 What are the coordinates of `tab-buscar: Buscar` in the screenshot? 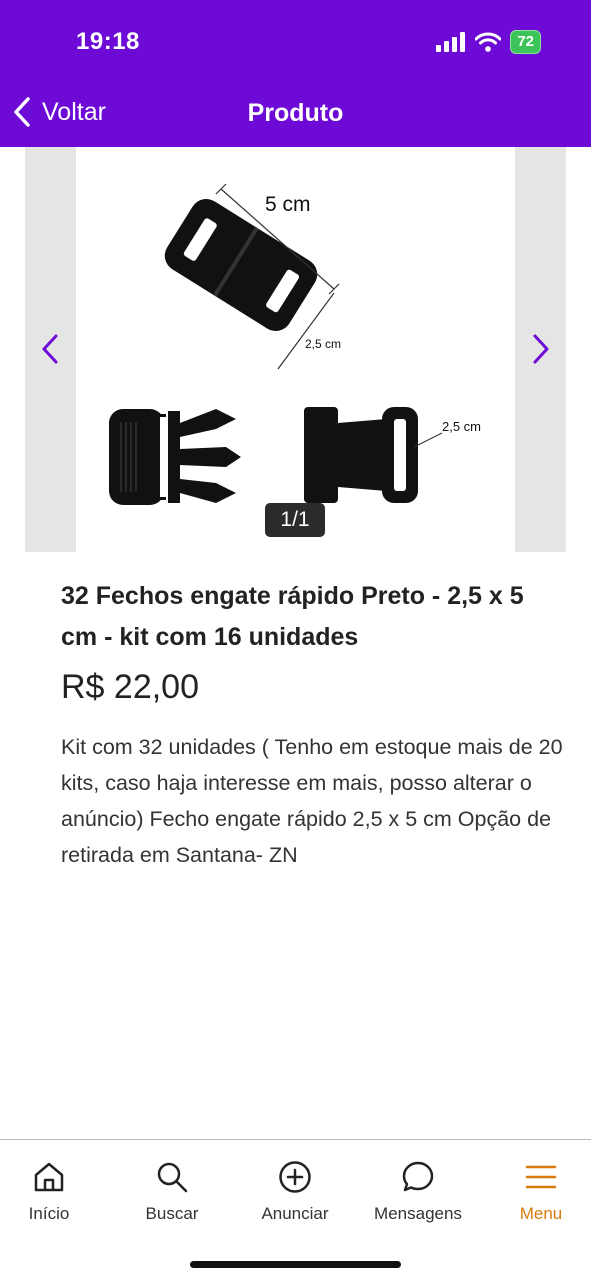 It's located at (172, 1192).